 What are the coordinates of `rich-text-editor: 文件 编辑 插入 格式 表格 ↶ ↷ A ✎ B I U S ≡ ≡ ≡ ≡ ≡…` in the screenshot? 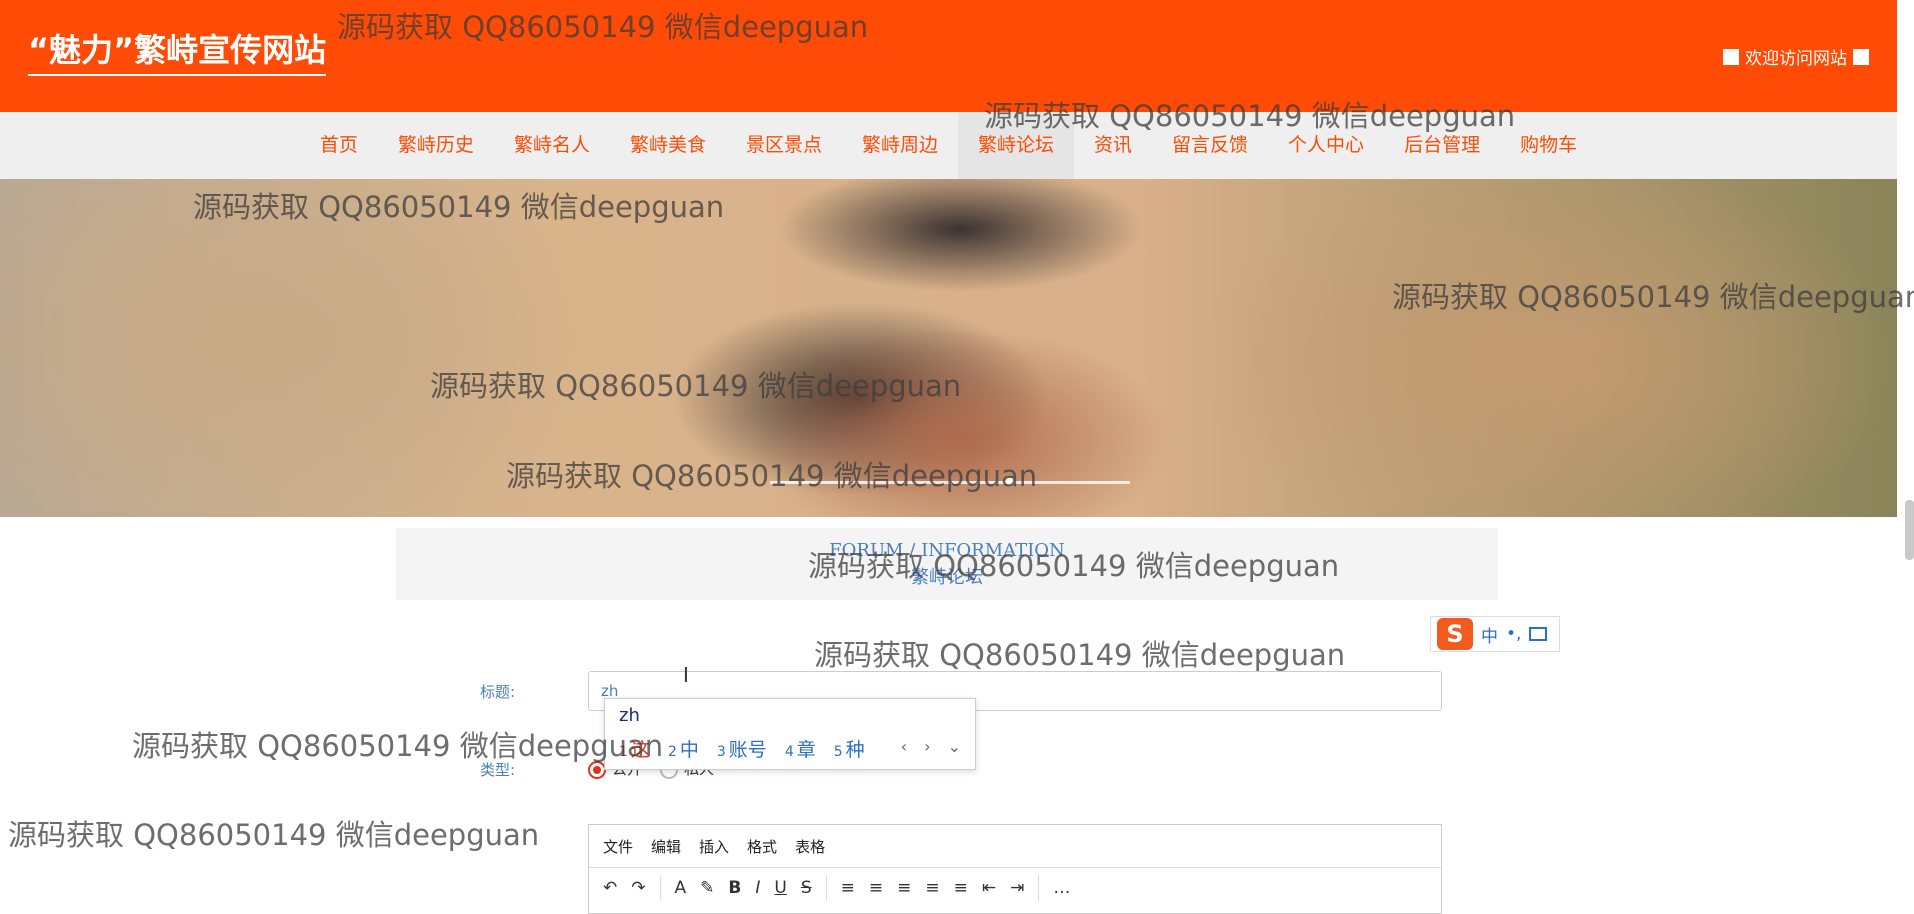 It's located at (1015, 869).